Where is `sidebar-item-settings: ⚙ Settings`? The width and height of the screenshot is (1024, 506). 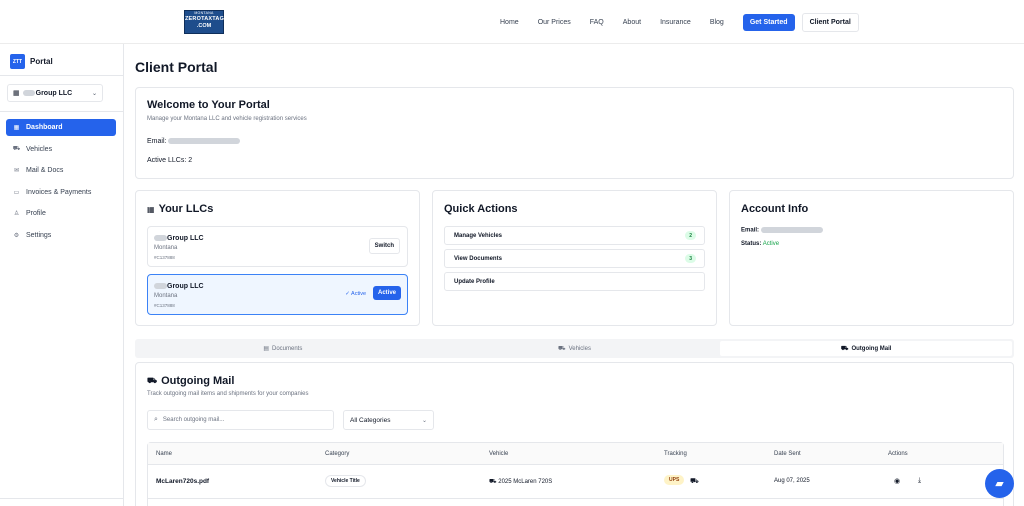 sidebar-item-settings: ⚙ Settings is located at coordinates (61, 235).